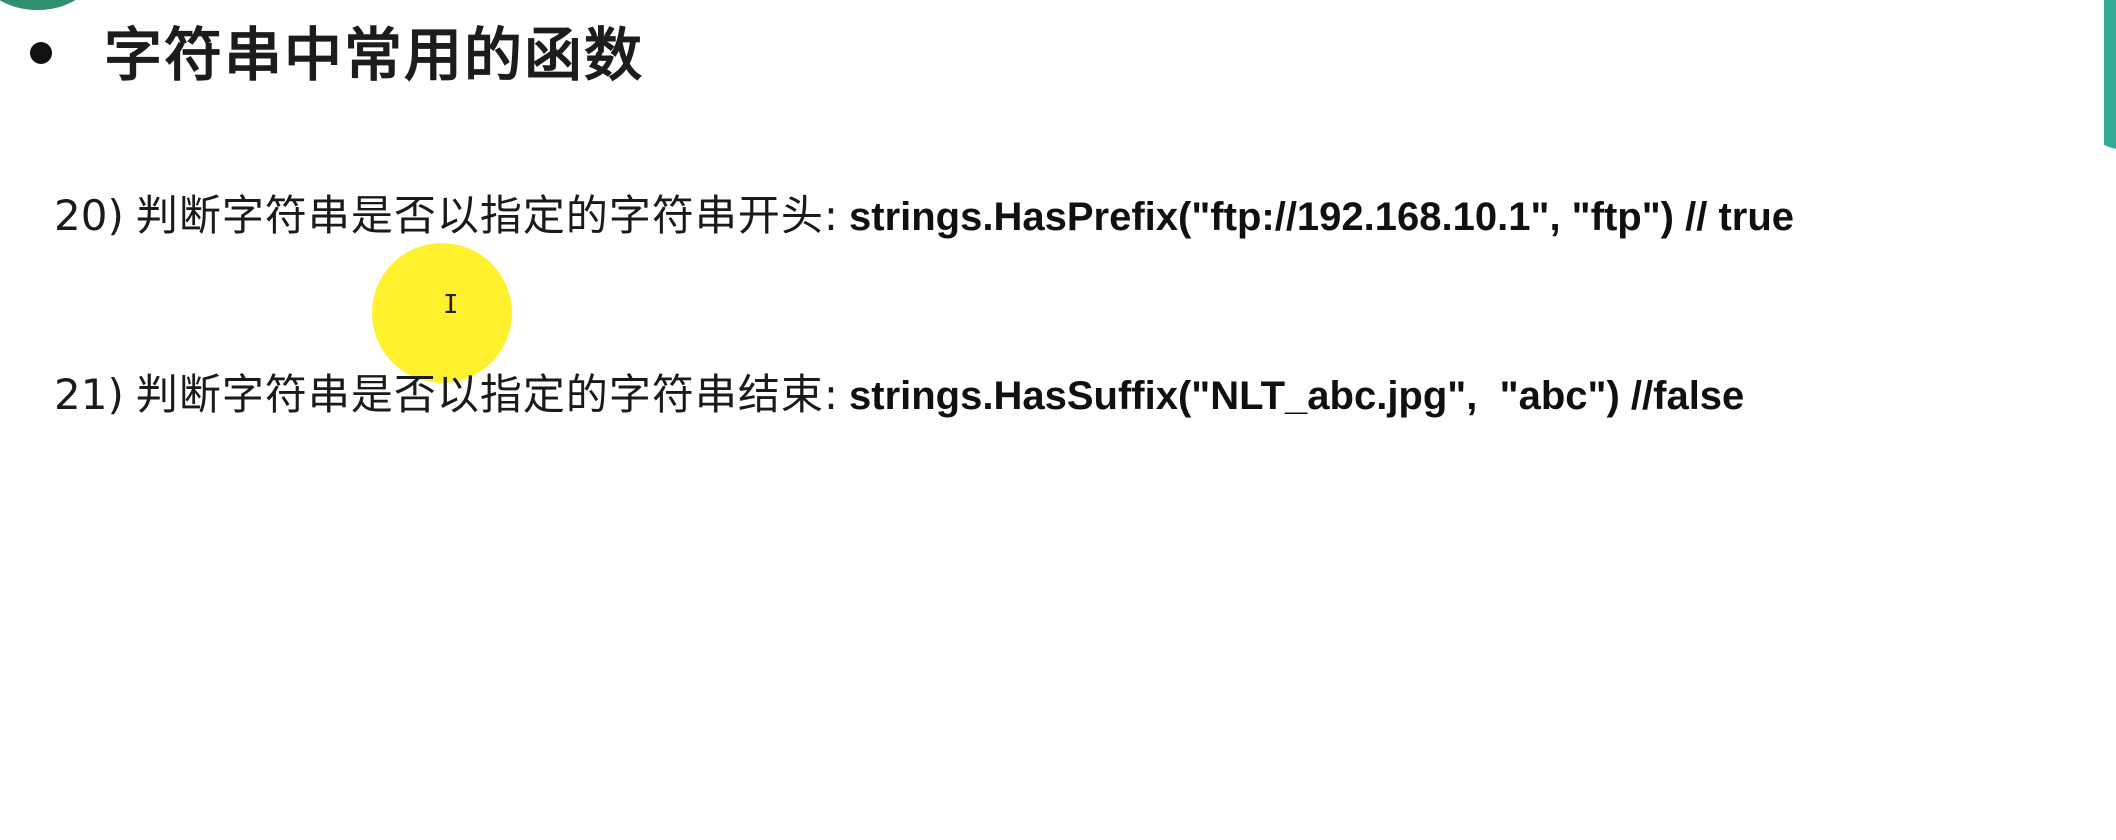 This screenshot has height=840, width=2116. I want to click on slide-title-row: 字符串中常用的函数, so click(337, 50).